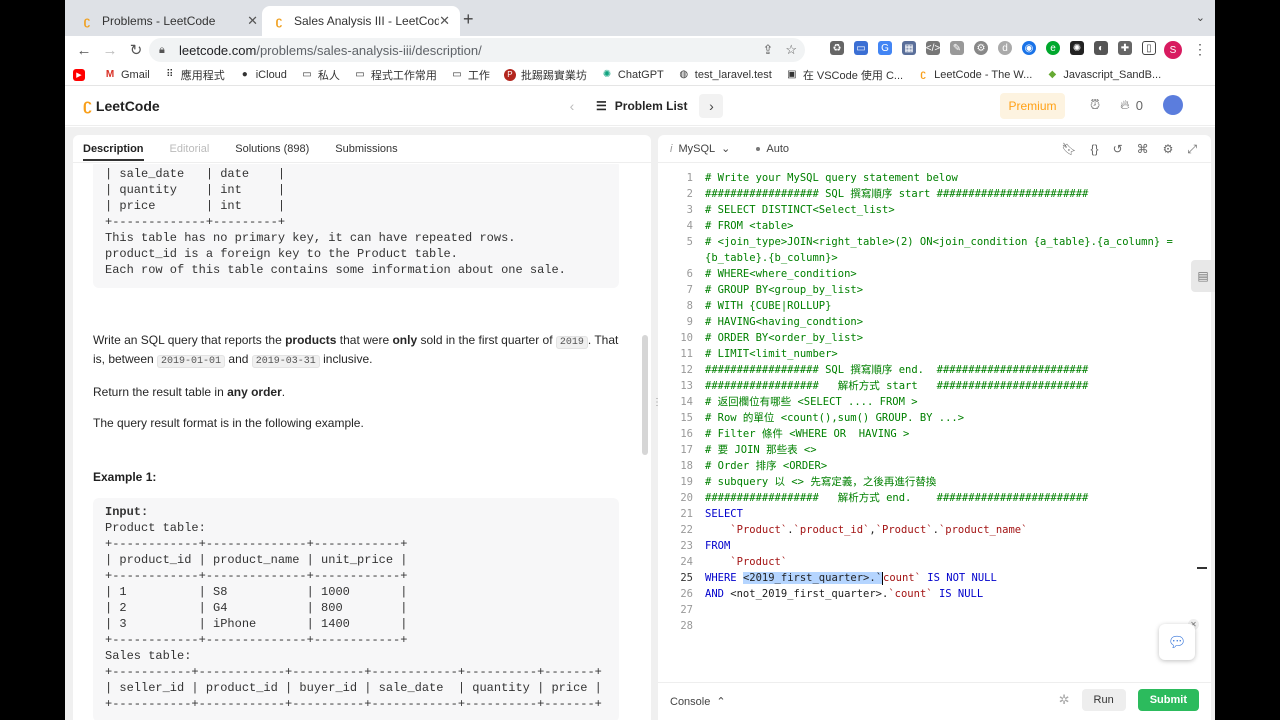  What do you see at coordinates (601, 106) in the screenshot?
I see `list-icon: ☰` at bounding box center [601, 106].